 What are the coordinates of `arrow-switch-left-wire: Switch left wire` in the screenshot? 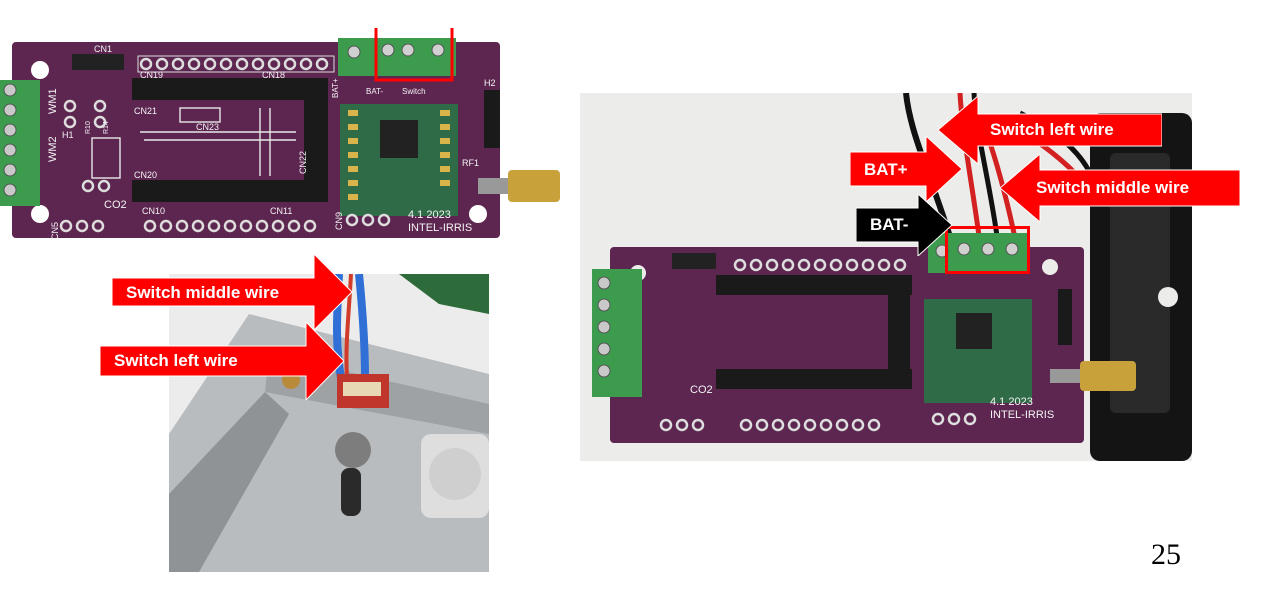 It's located at (222, 361).